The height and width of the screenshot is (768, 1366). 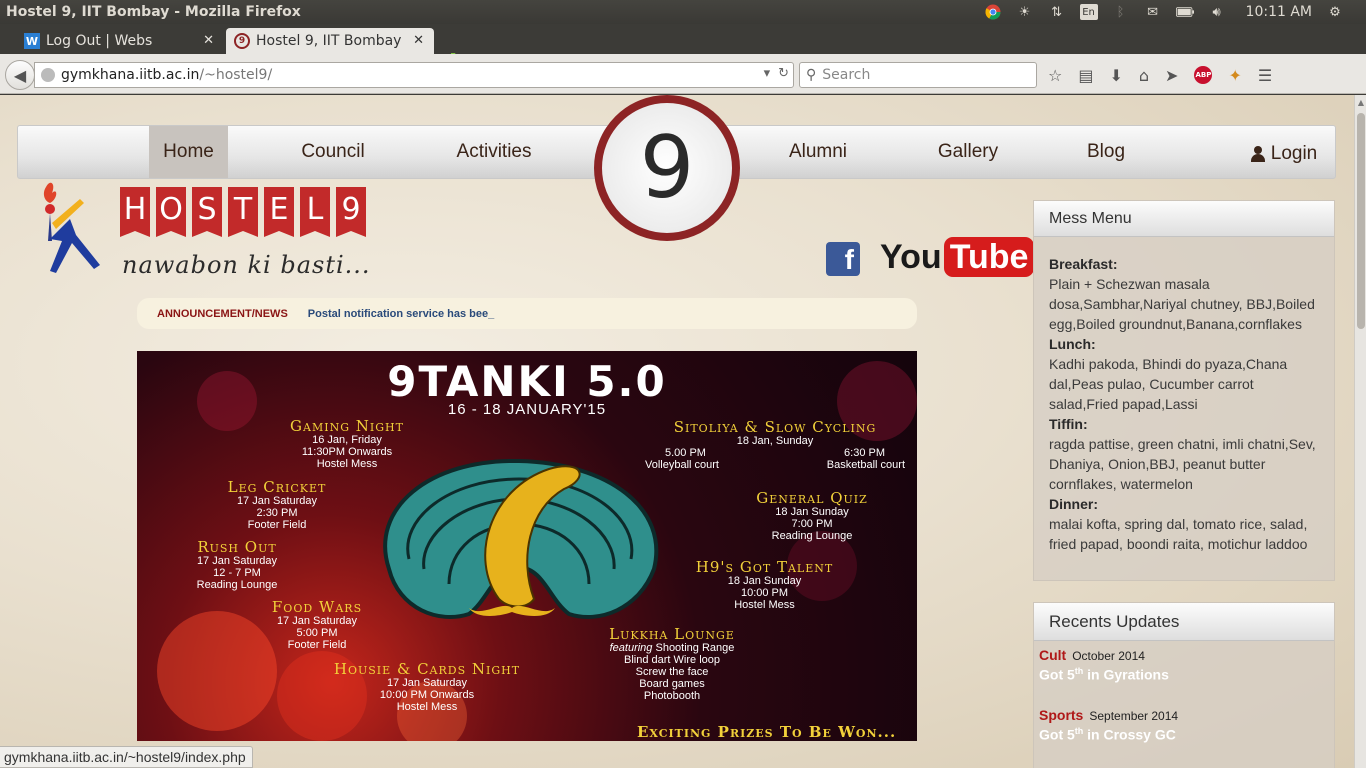 I want to click on nav-council: Council, so click(x=333, y=152).